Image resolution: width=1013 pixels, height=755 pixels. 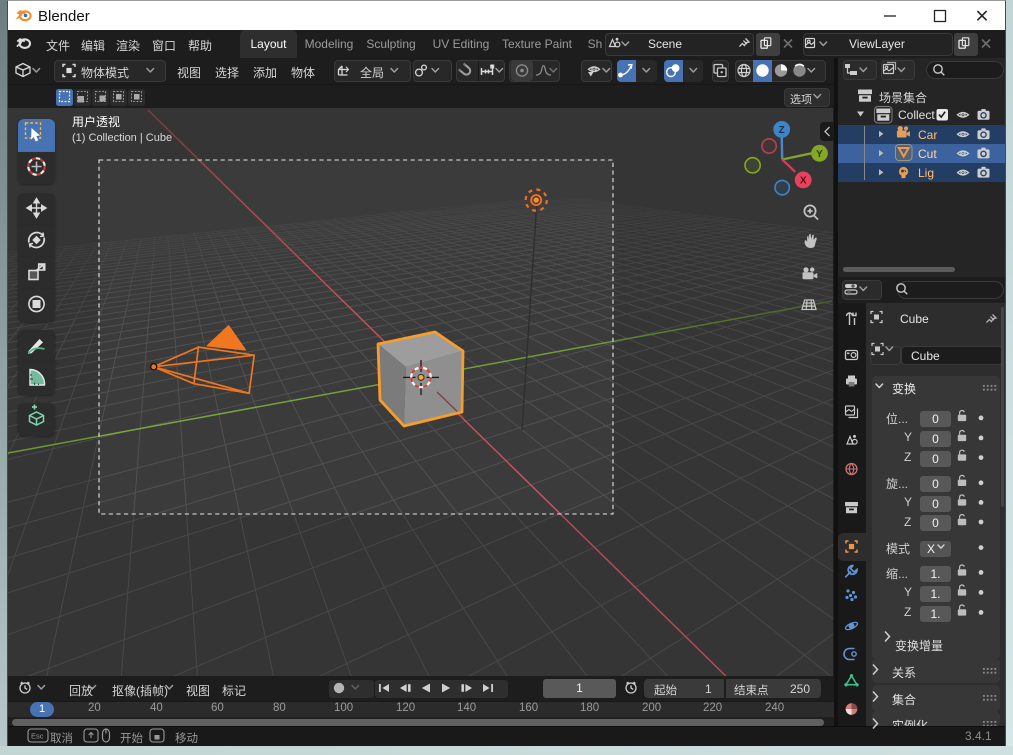 I want to click on svg-text: Z, so click(x=782, y=130).